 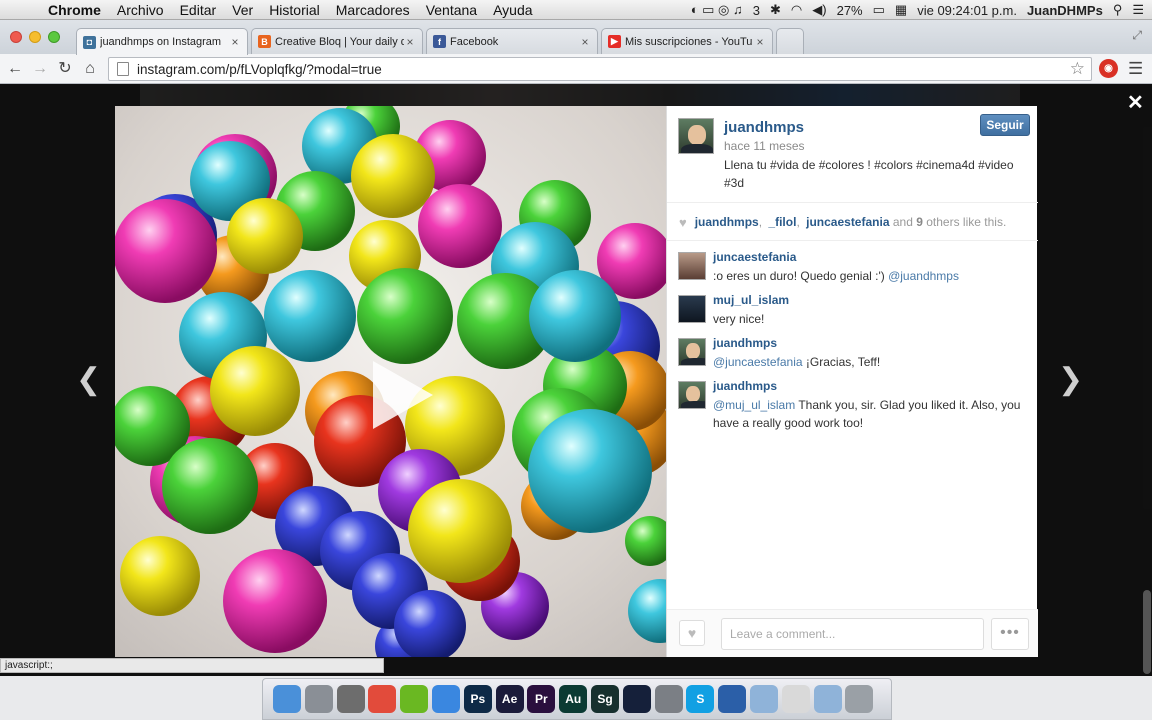 What do you see at coordinates (732, 699) in the screenshot?
I see `quicktime-icon` at bounding box center [732, 699].